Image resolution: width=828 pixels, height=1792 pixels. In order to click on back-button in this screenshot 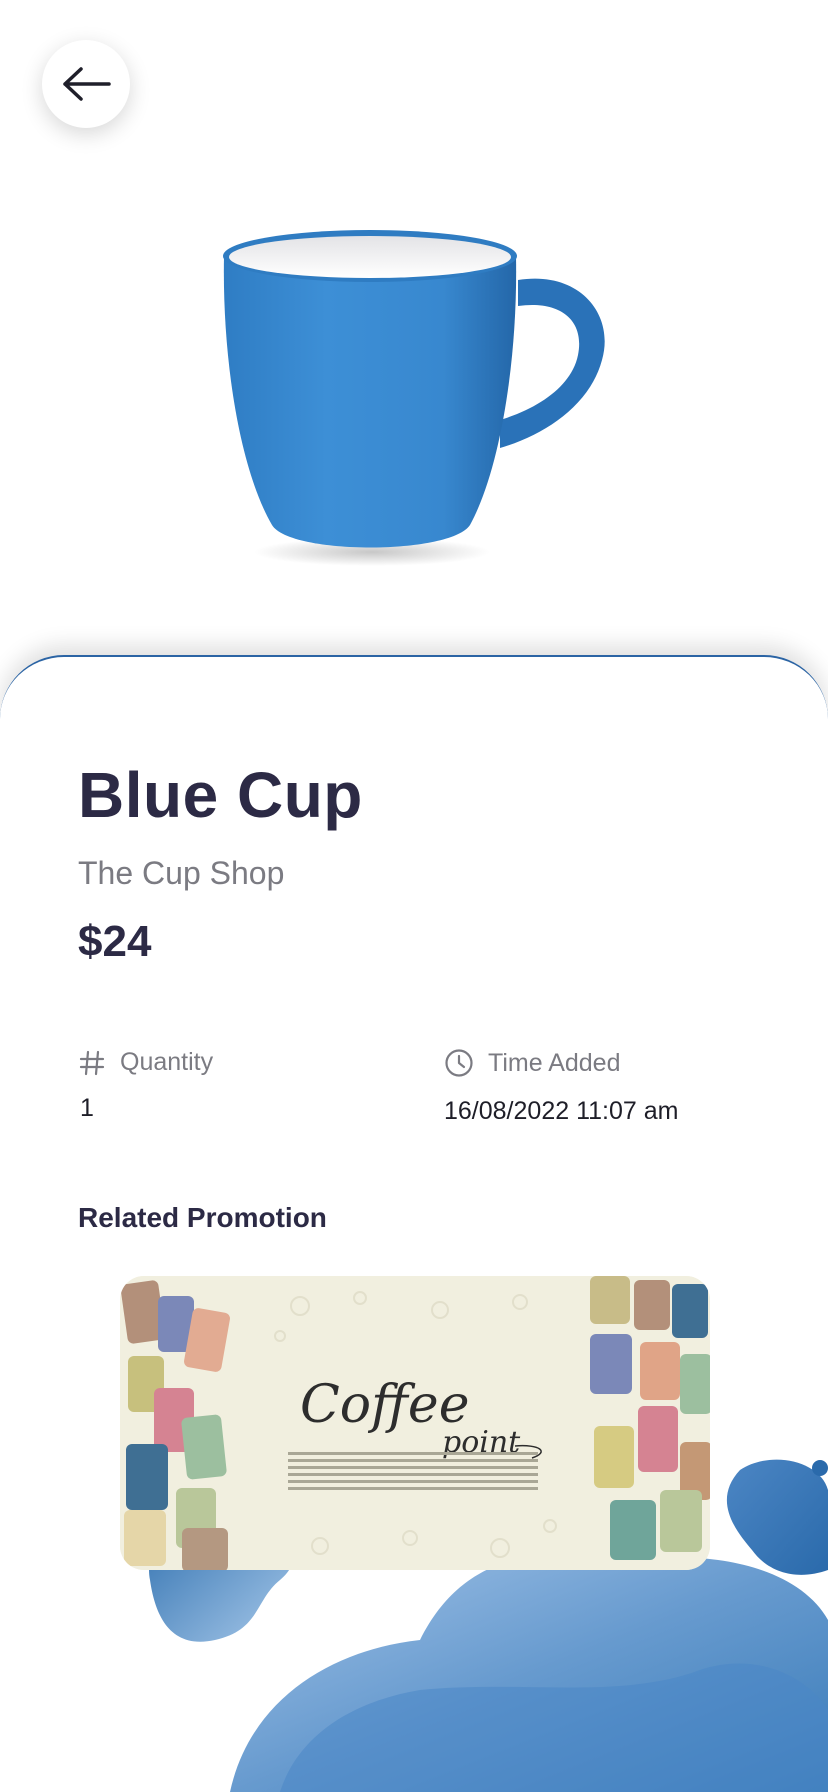, I will do `click(86, 84)`.